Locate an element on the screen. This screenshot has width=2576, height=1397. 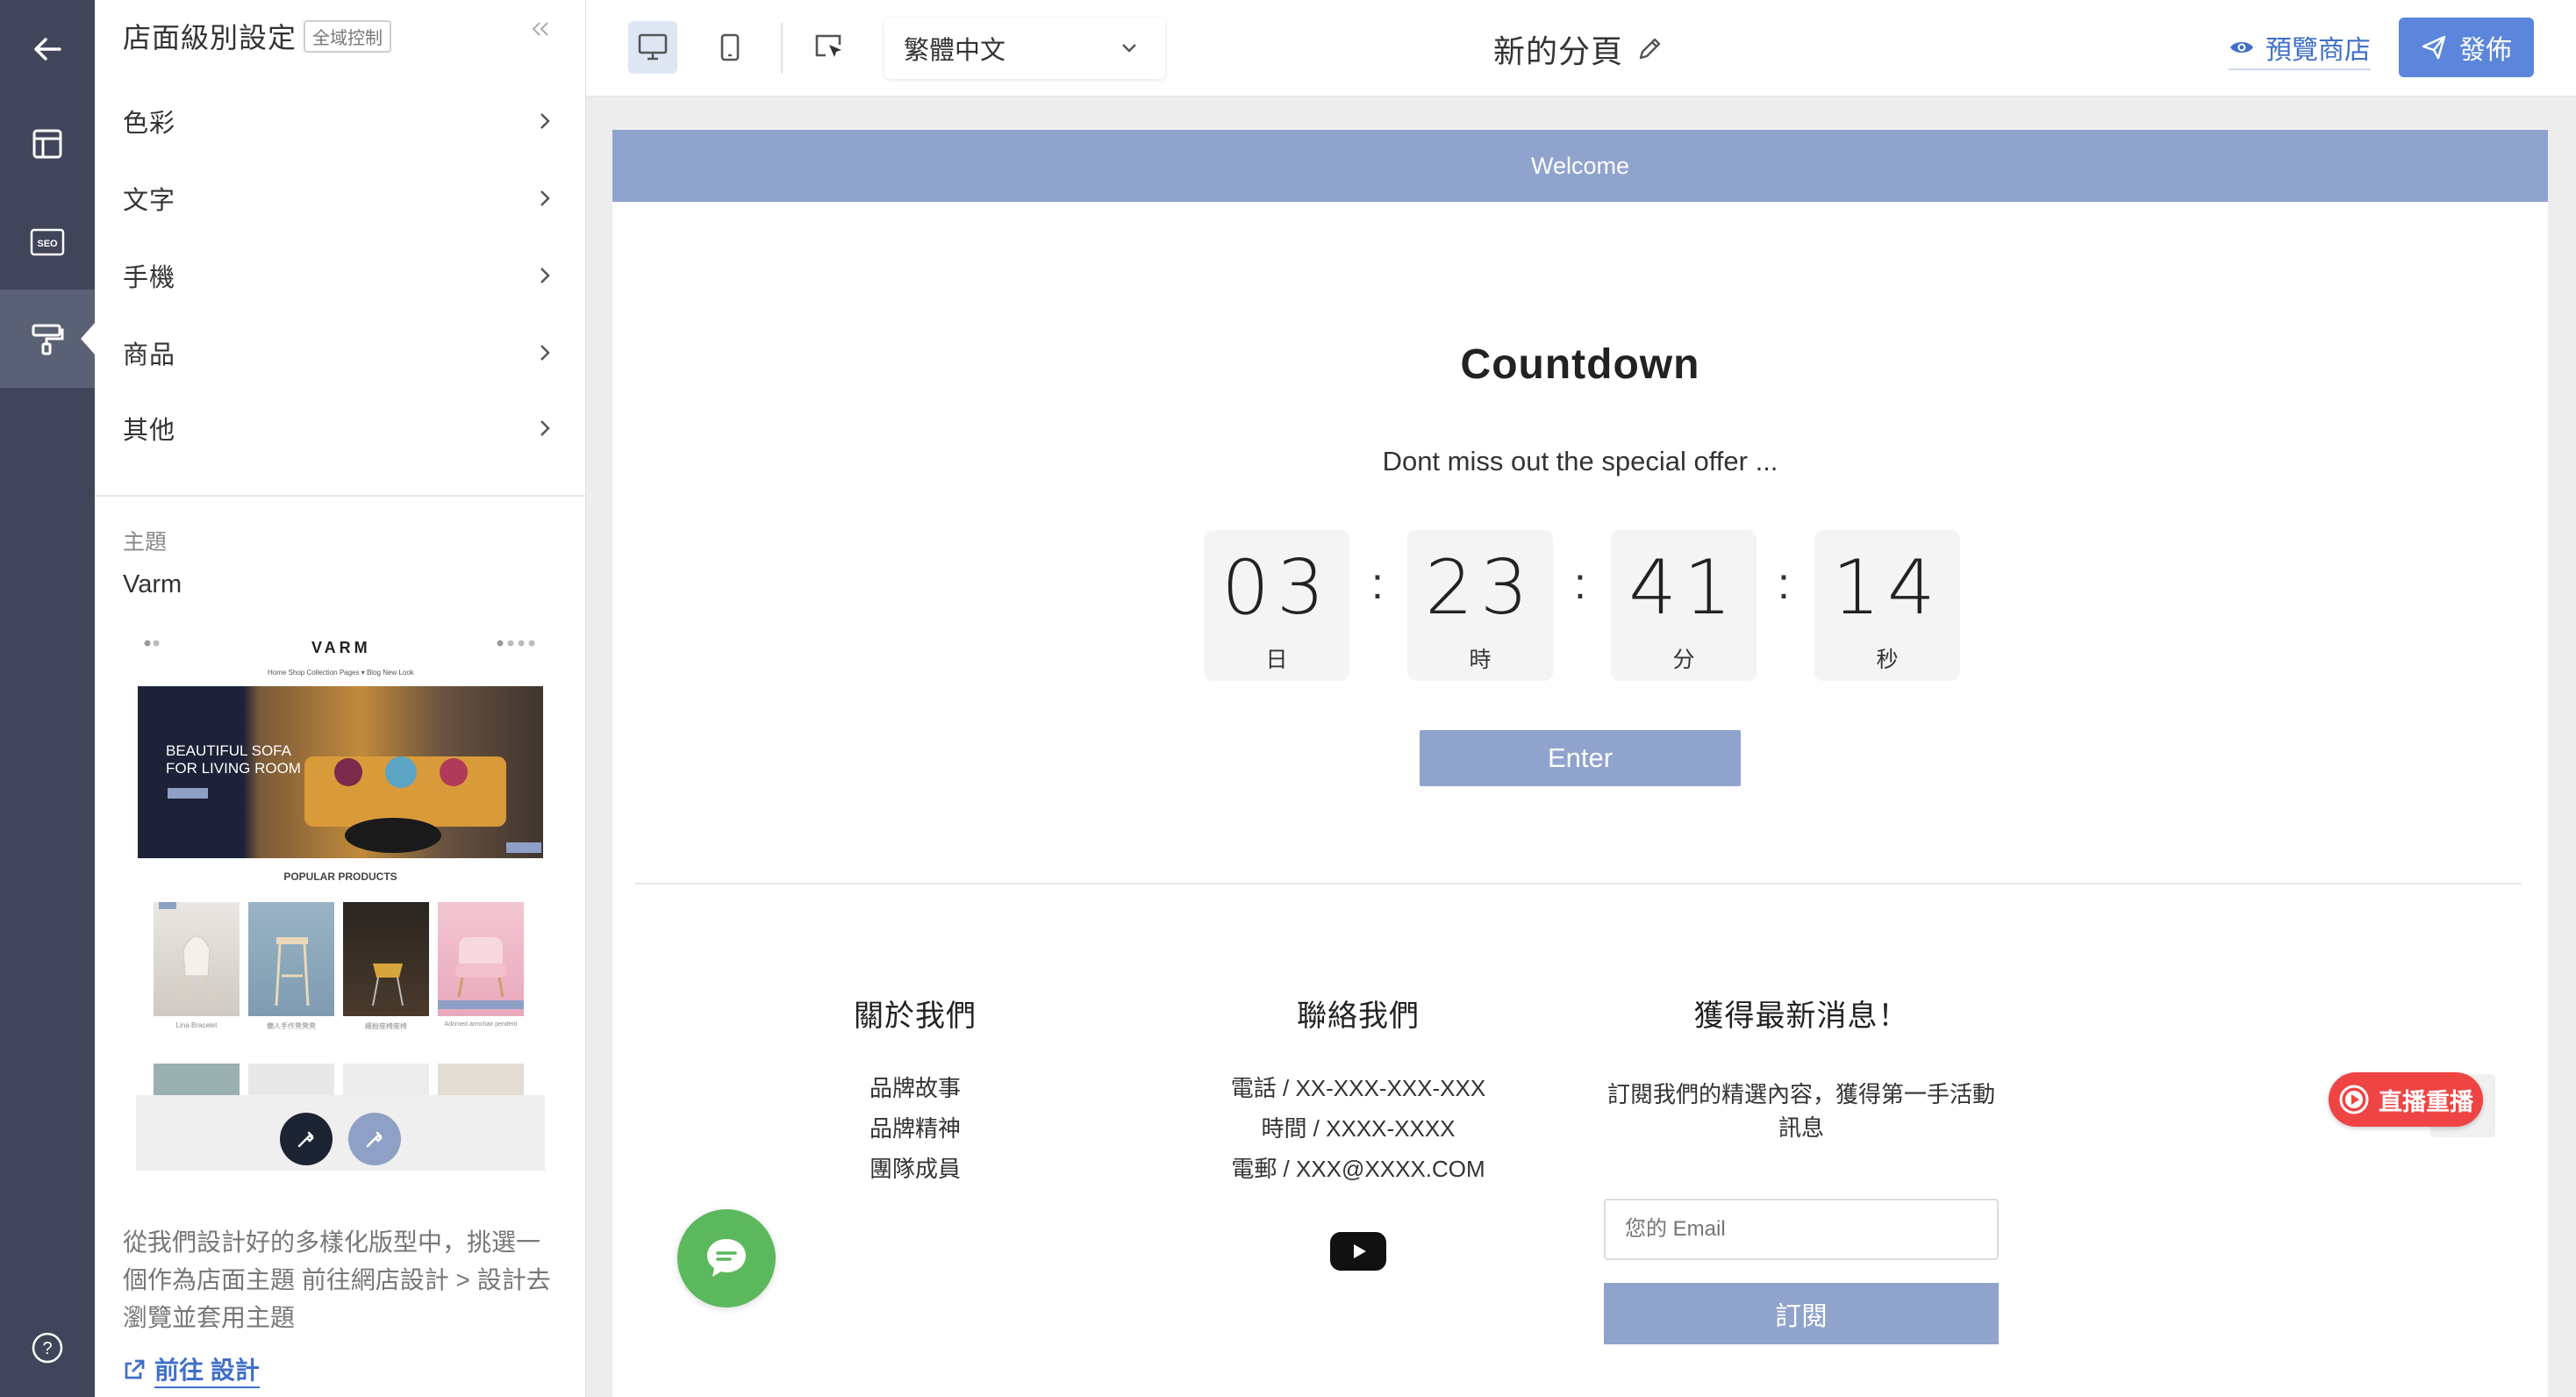
play-circle-icon is located at coordinates (2358, 1099).